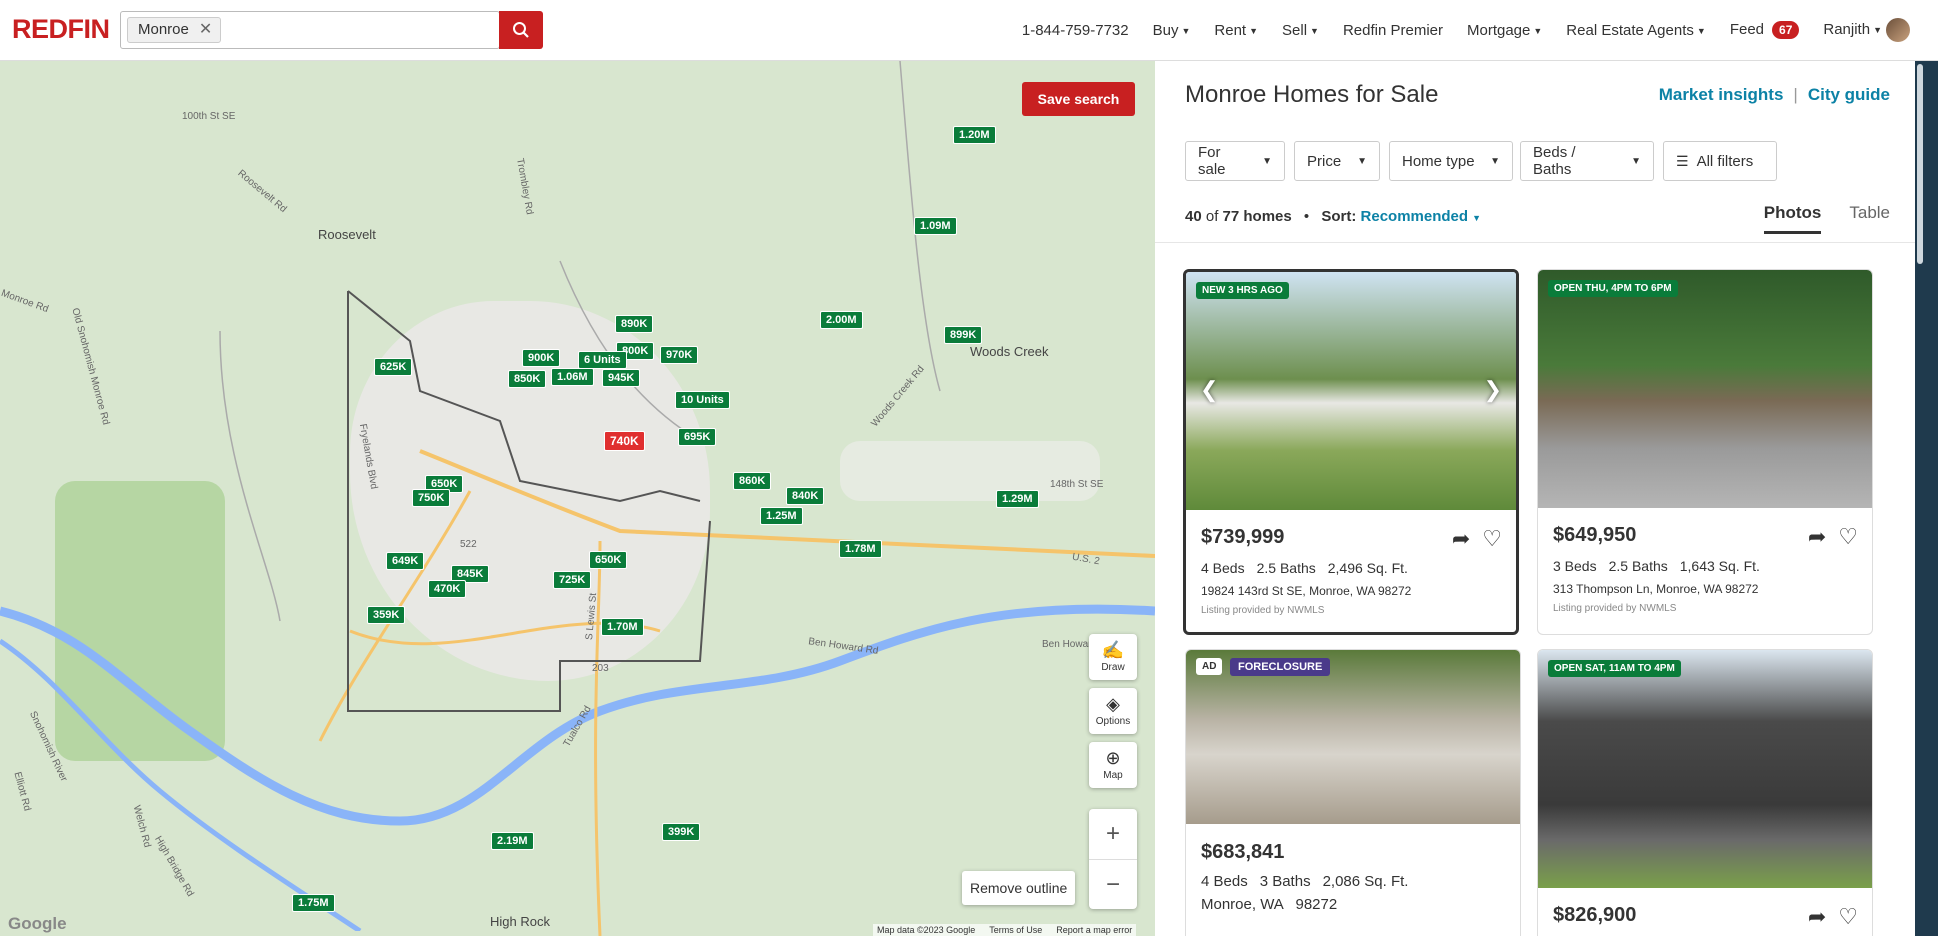 The image size is (1938, 936). What do you see at coordinates (1765, 30) in the screenshot?
I see `nav-feed: Feed 67` at bounding box center [1765, 30].